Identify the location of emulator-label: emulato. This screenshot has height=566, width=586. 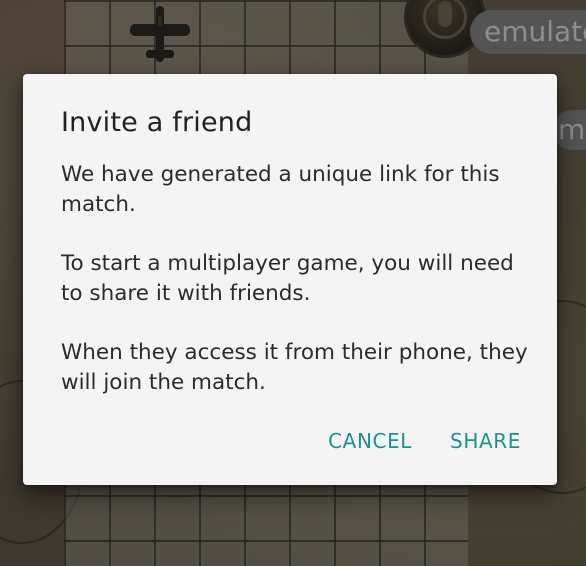
(528, 32).